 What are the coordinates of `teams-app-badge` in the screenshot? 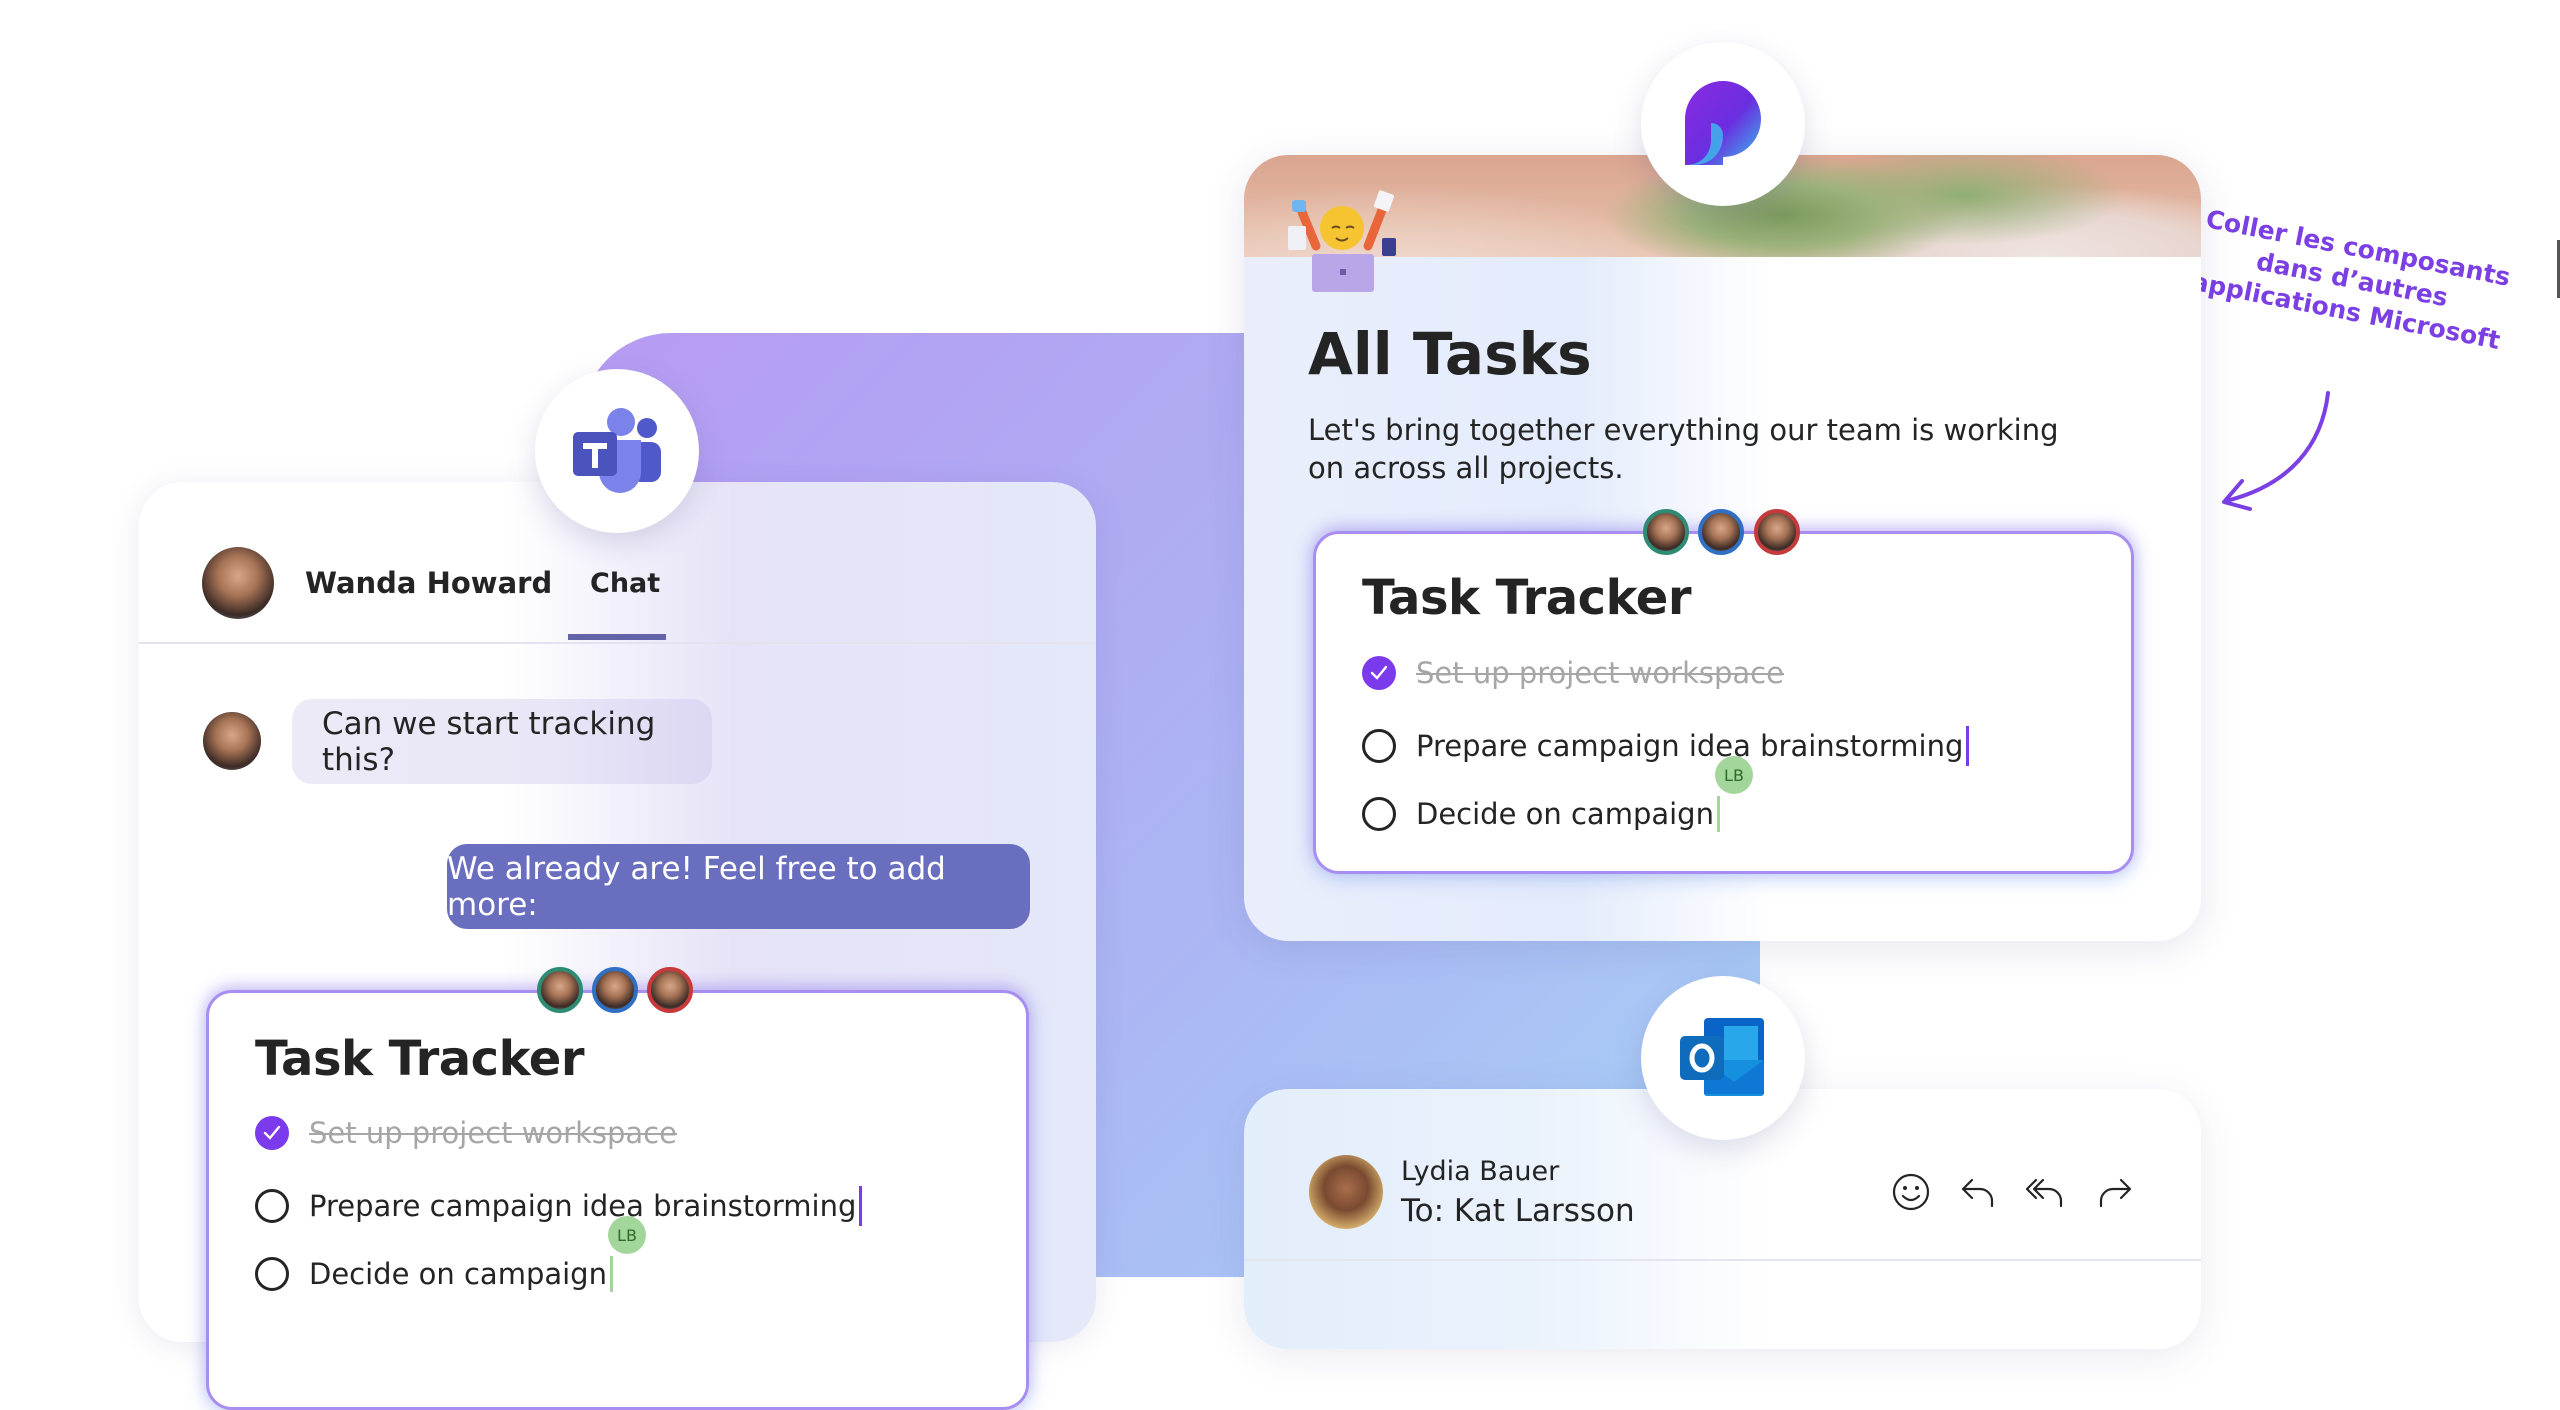 It's located at (617, 451).